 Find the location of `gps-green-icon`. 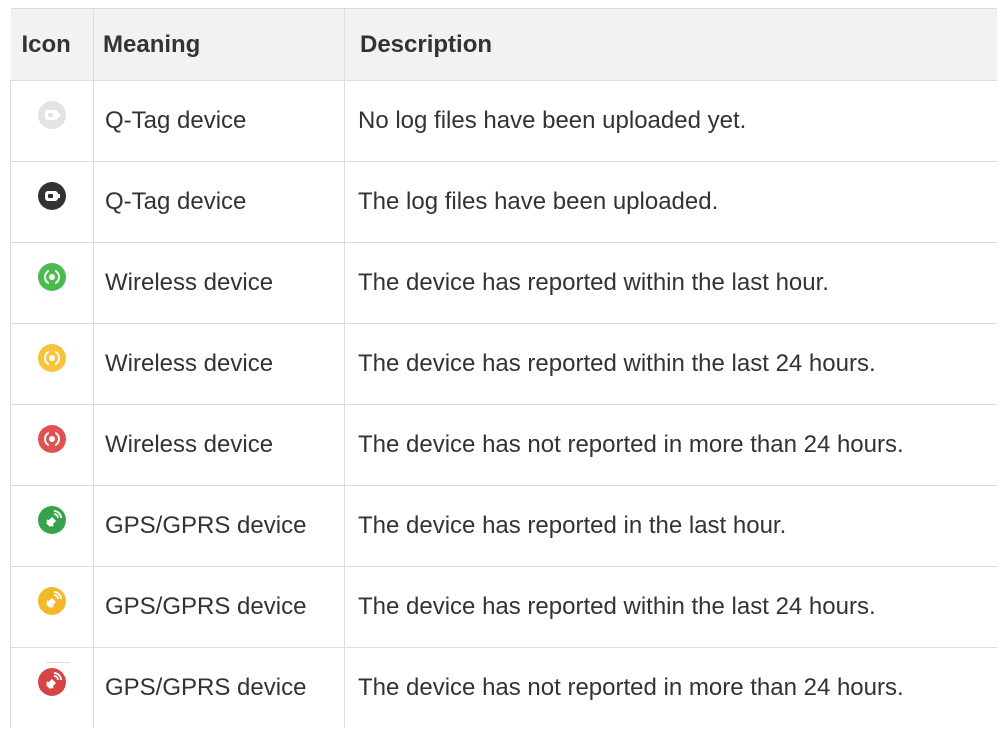

gps-green-icon is located at coordinates (52, 519).